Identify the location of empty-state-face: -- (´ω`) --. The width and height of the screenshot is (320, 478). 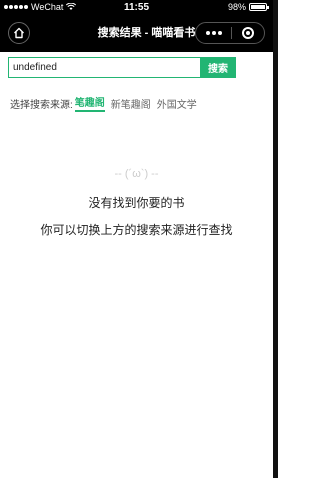
(136, 174).